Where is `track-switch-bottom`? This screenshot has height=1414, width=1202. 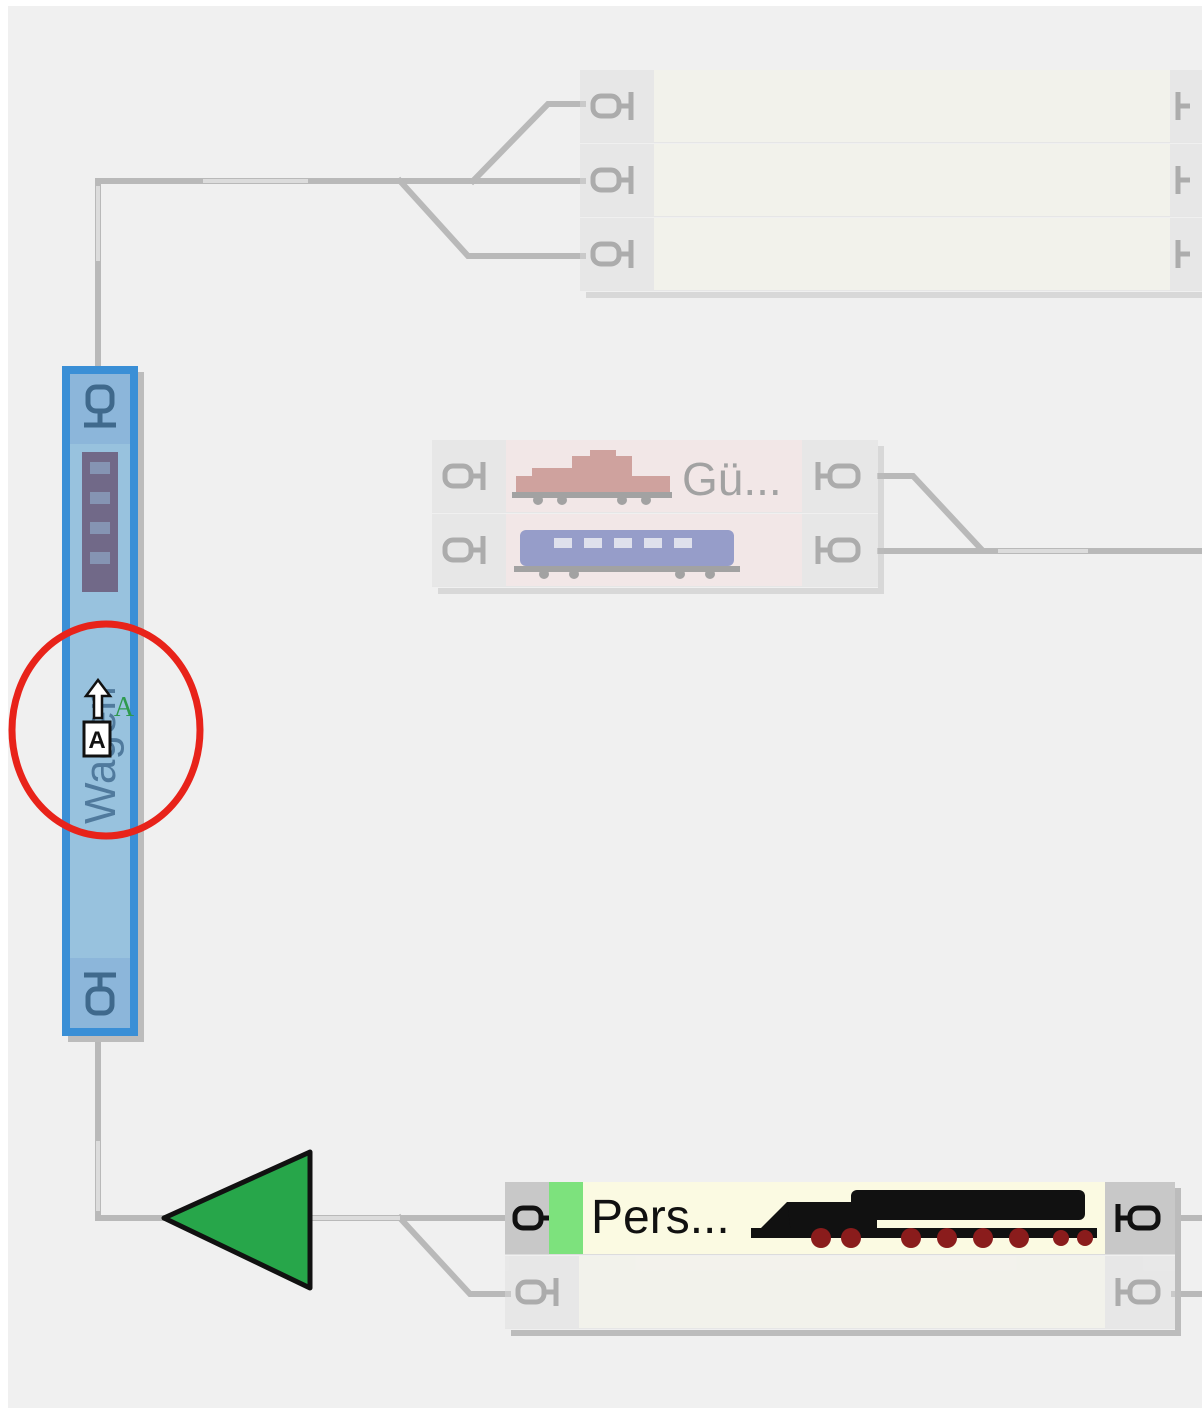 track-switch-bottom is located at coordinates (453, 1255).